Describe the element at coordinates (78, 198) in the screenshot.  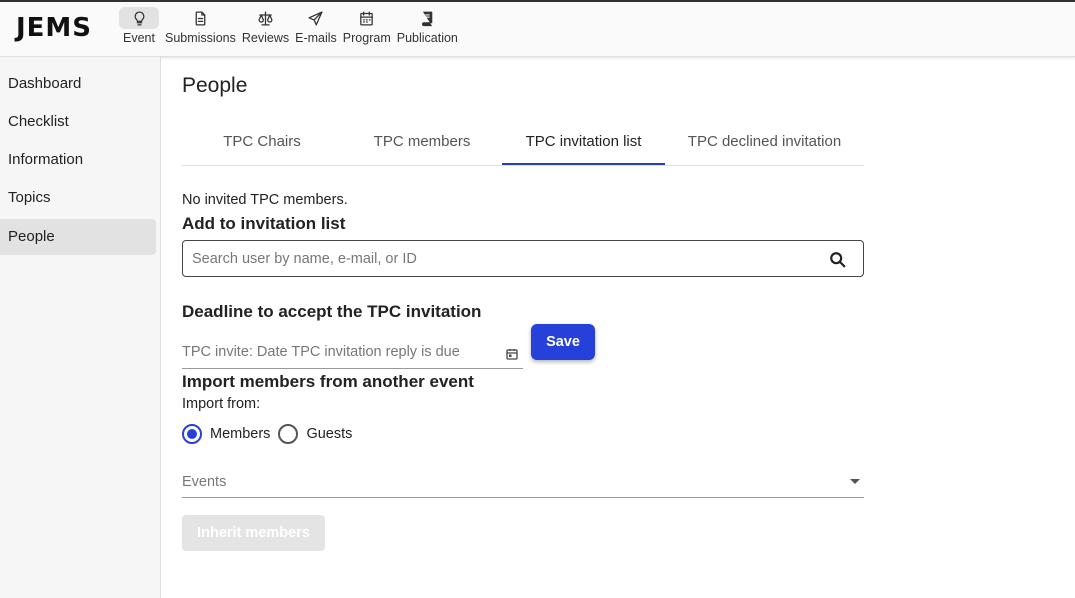
I see `sidebar-item-topics: Topics` at that location.